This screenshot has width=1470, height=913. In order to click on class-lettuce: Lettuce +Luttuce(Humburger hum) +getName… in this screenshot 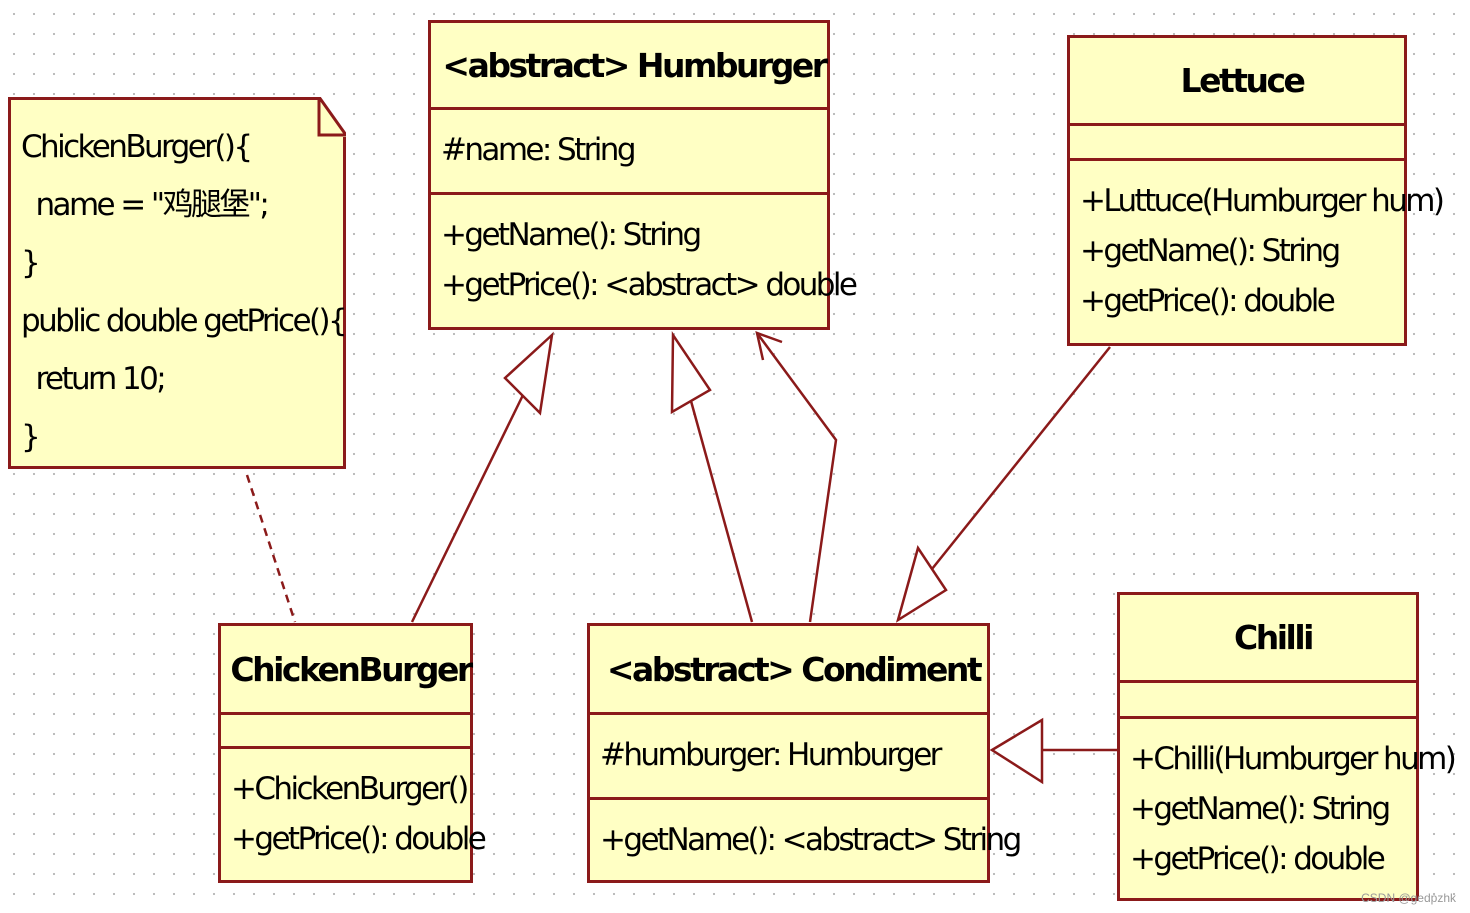, I will do `click(1256, 190)`.